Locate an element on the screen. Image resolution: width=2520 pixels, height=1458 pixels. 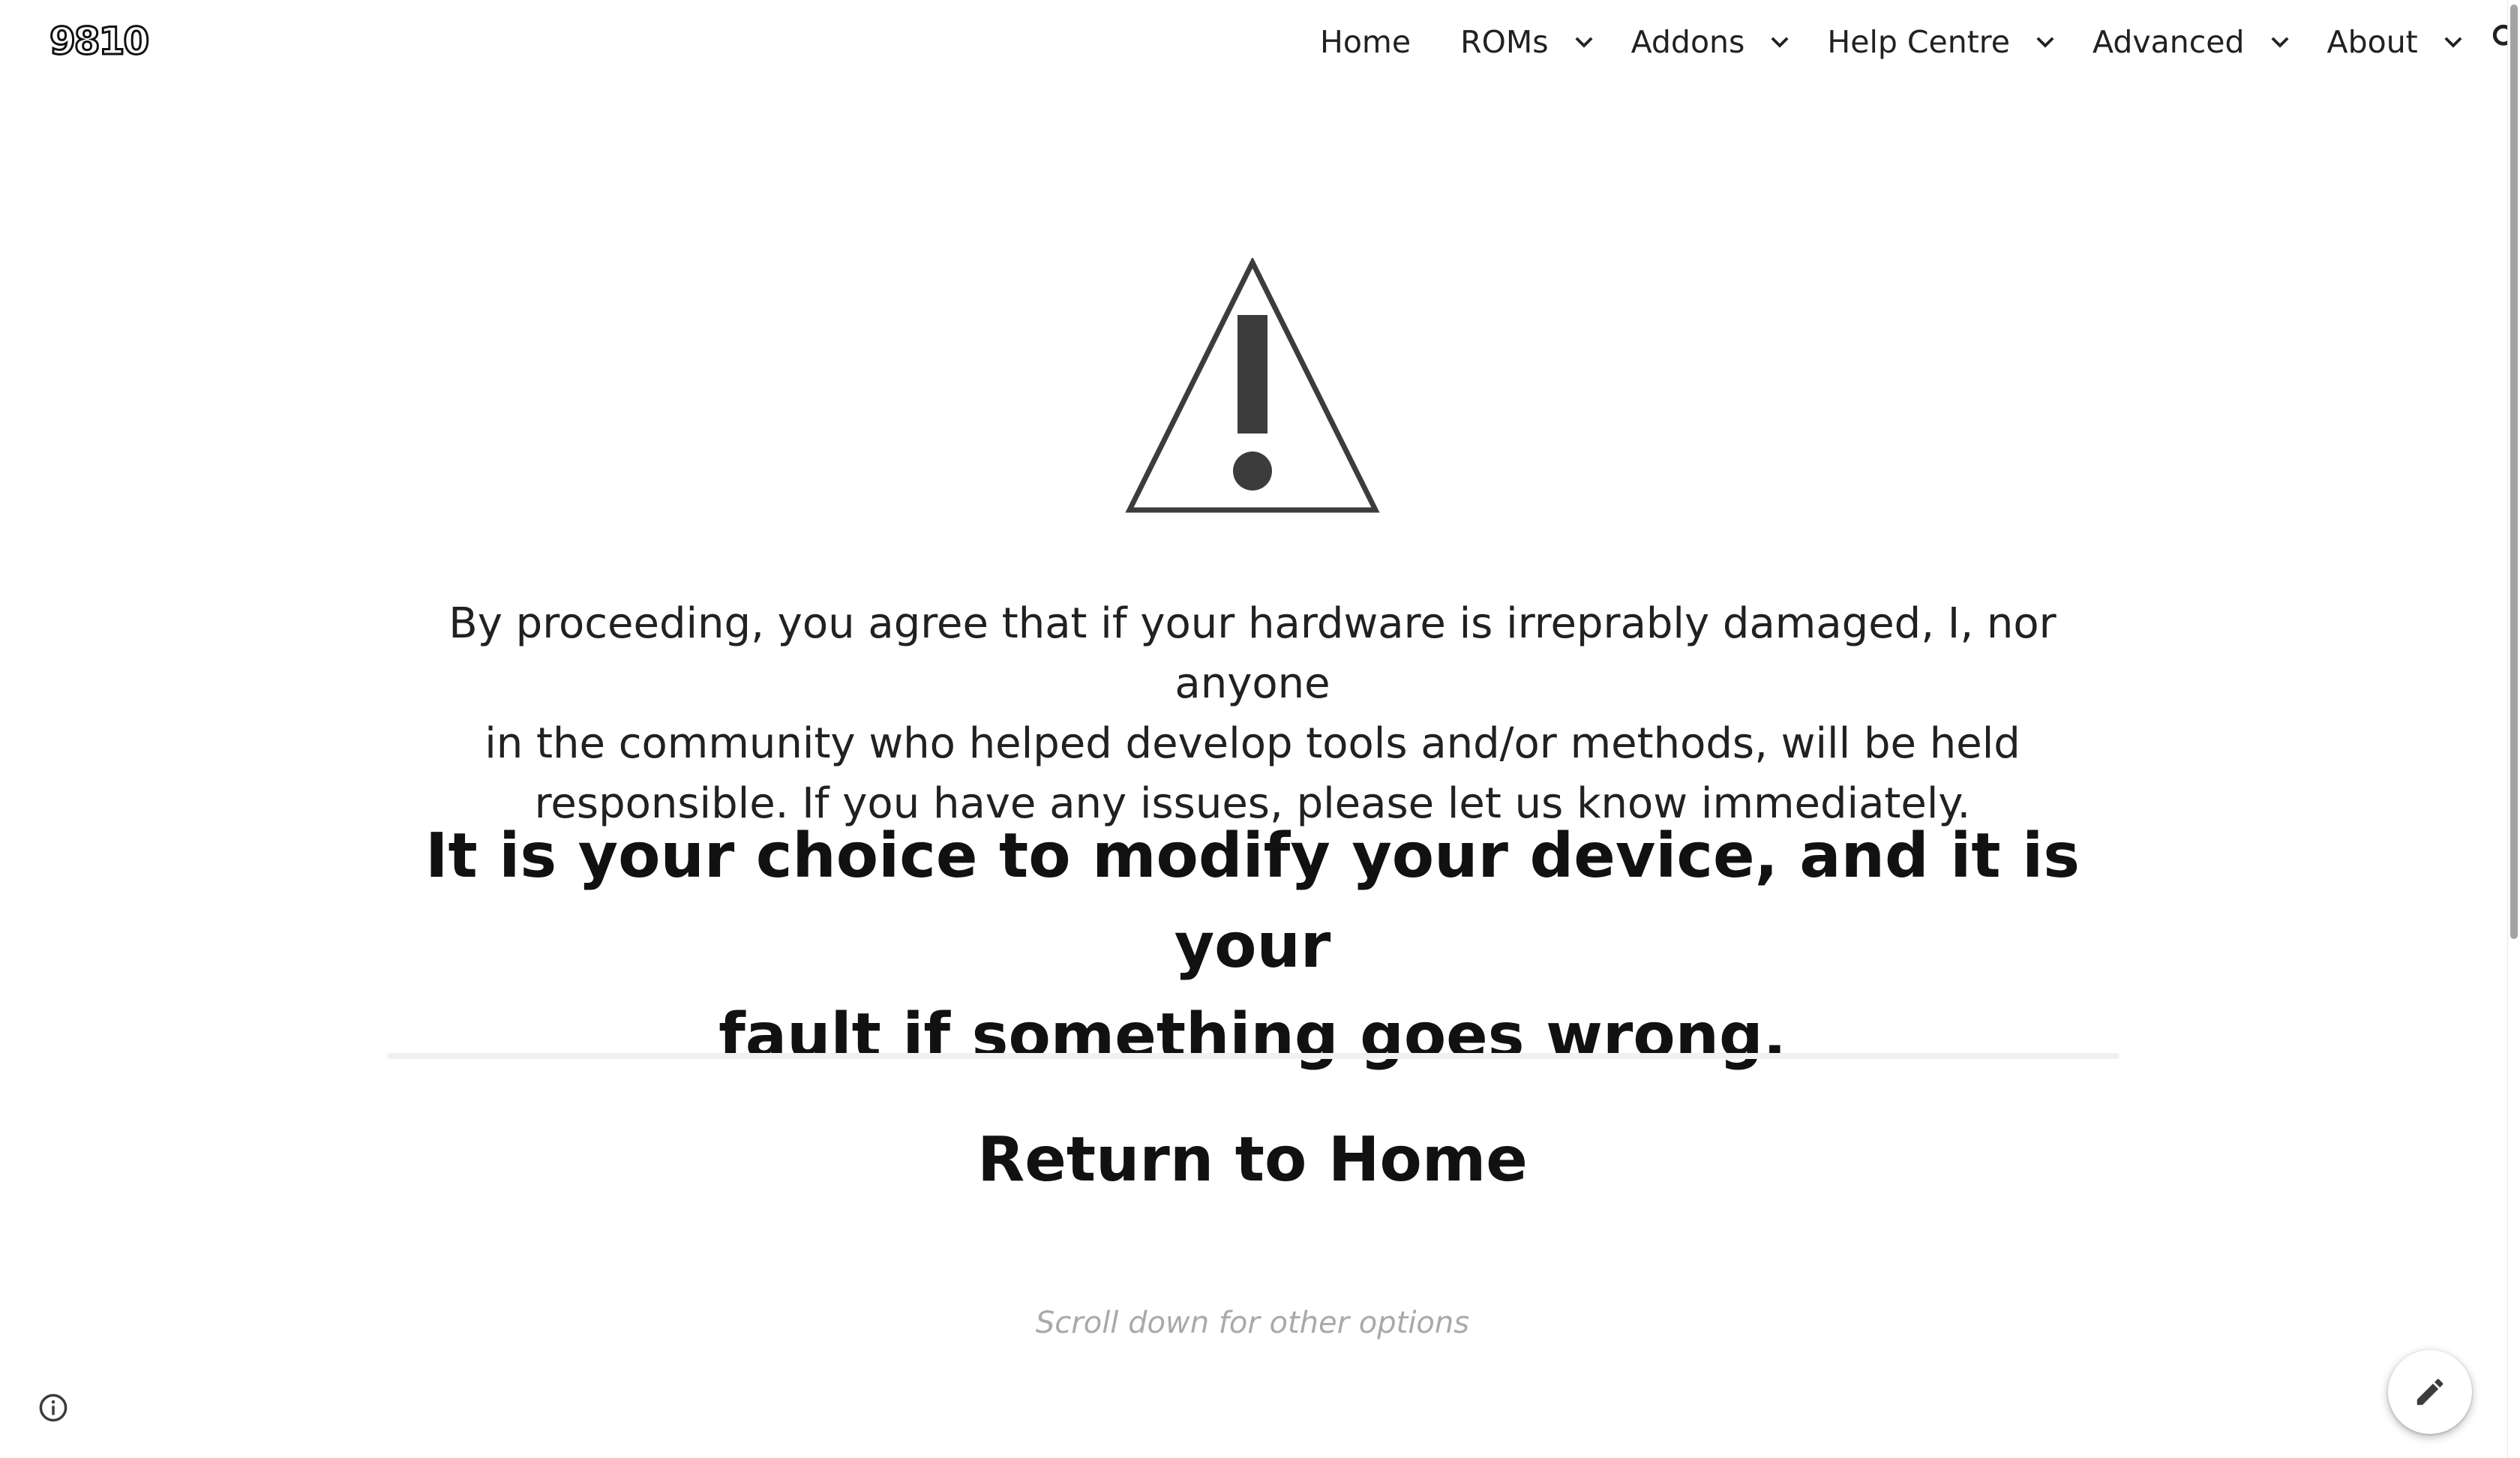
nav-item-roms-label: ROMs is located at coordinates (1504, 42).